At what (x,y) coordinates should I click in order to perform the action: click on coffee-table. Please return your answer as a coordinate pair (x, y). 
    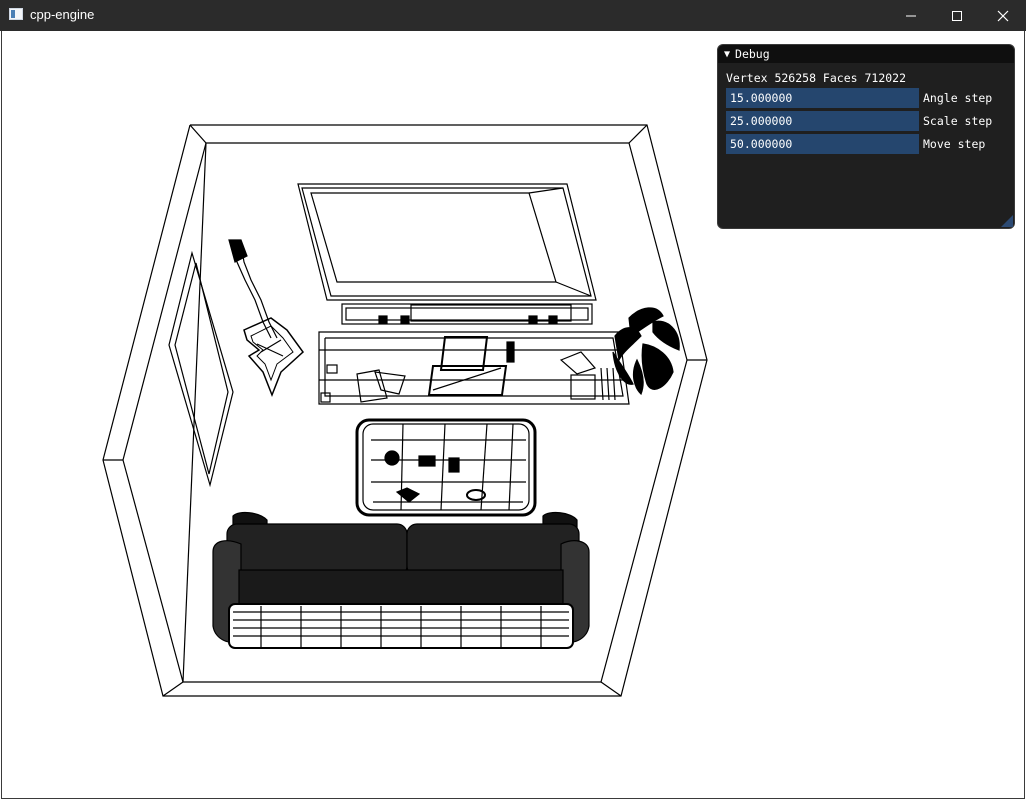
    Looking at the image, I should click on (446, 467).